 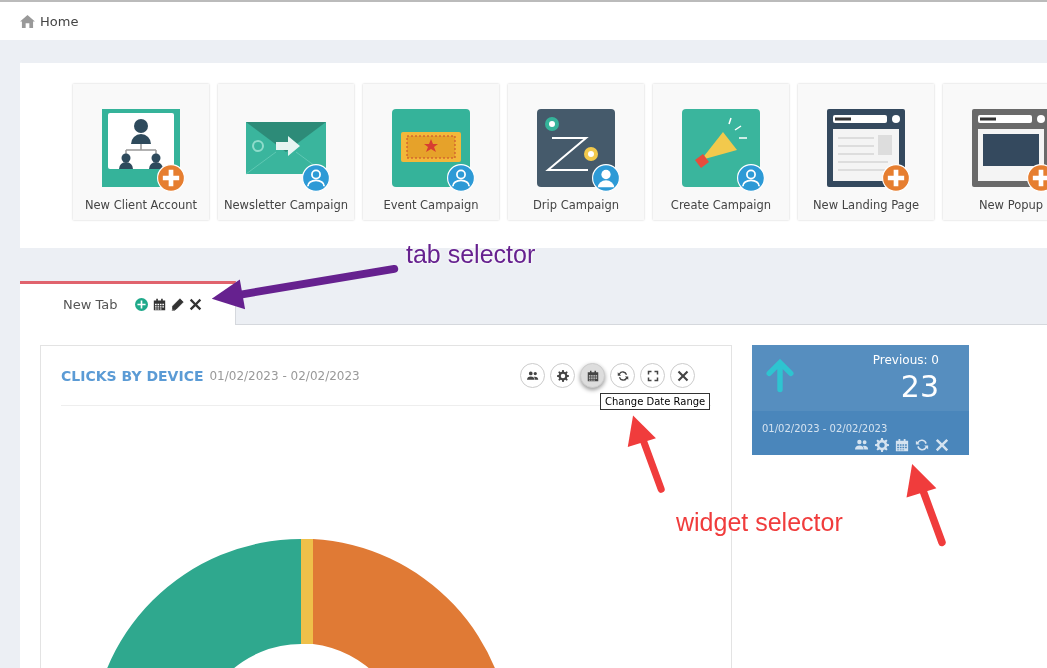 I want to click on annotation-label: tab selector, so click(x=471, y=254).